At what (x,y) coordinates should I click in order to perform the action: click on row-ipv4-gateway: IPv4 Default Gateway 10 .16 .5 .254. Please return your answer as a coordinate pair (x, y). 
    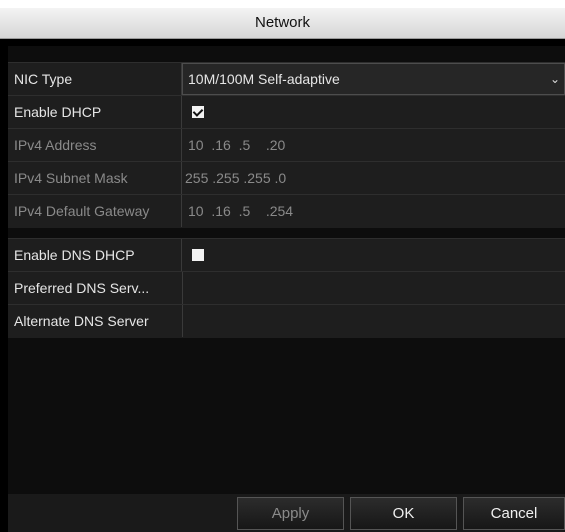
    Looking at the image, I should click on (286, 210).